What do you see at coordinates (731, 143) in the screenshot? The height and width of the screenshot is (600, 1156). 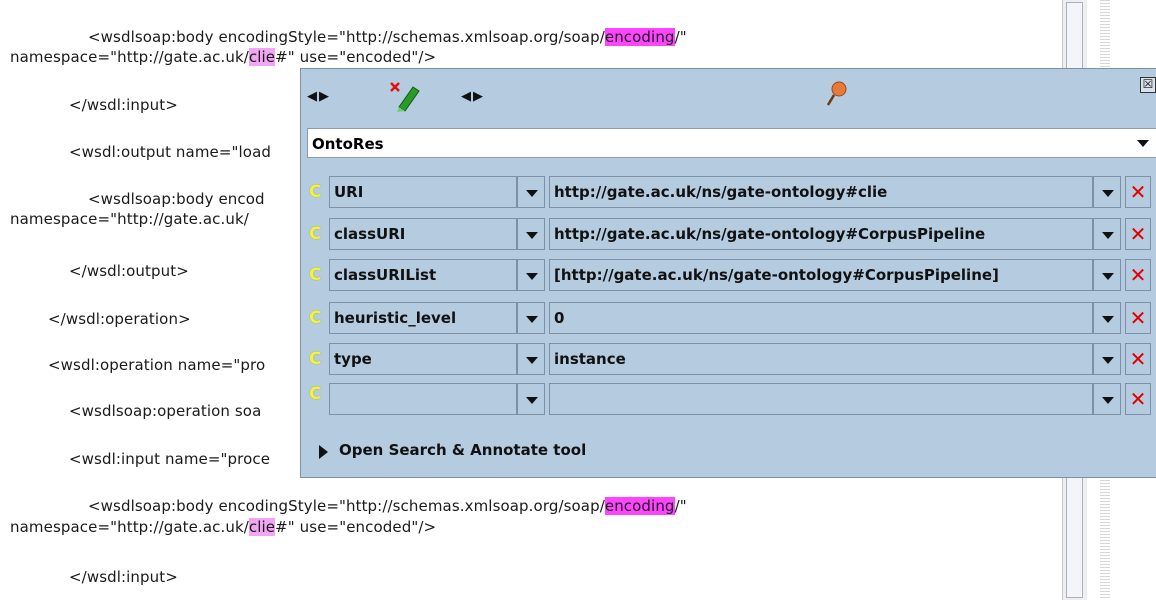 I see `annotation-type-combo: OntoRes` at bounding box center [731, 143].